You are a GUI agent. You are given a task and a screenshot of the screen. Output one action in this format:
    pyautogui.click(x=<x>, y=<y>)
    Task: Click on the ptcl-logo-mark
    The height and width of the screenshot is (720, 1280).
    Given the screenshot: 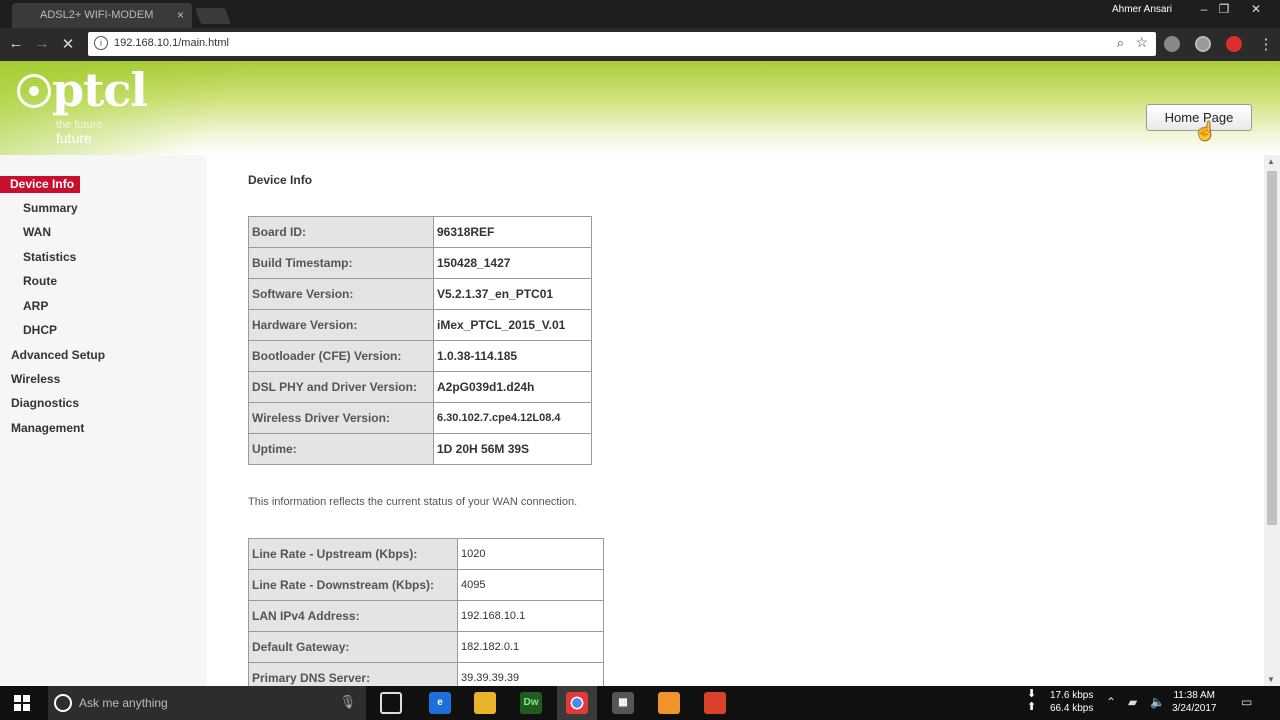 What is the action you would take?
    pyautogui.click(x=34, y=91)
    